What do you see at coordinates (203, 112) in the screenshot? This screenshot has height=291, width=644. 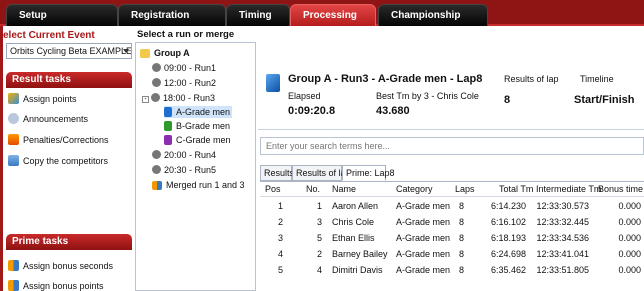 I see `tree-label: A-Grade men` at bounding box center [203, 112].